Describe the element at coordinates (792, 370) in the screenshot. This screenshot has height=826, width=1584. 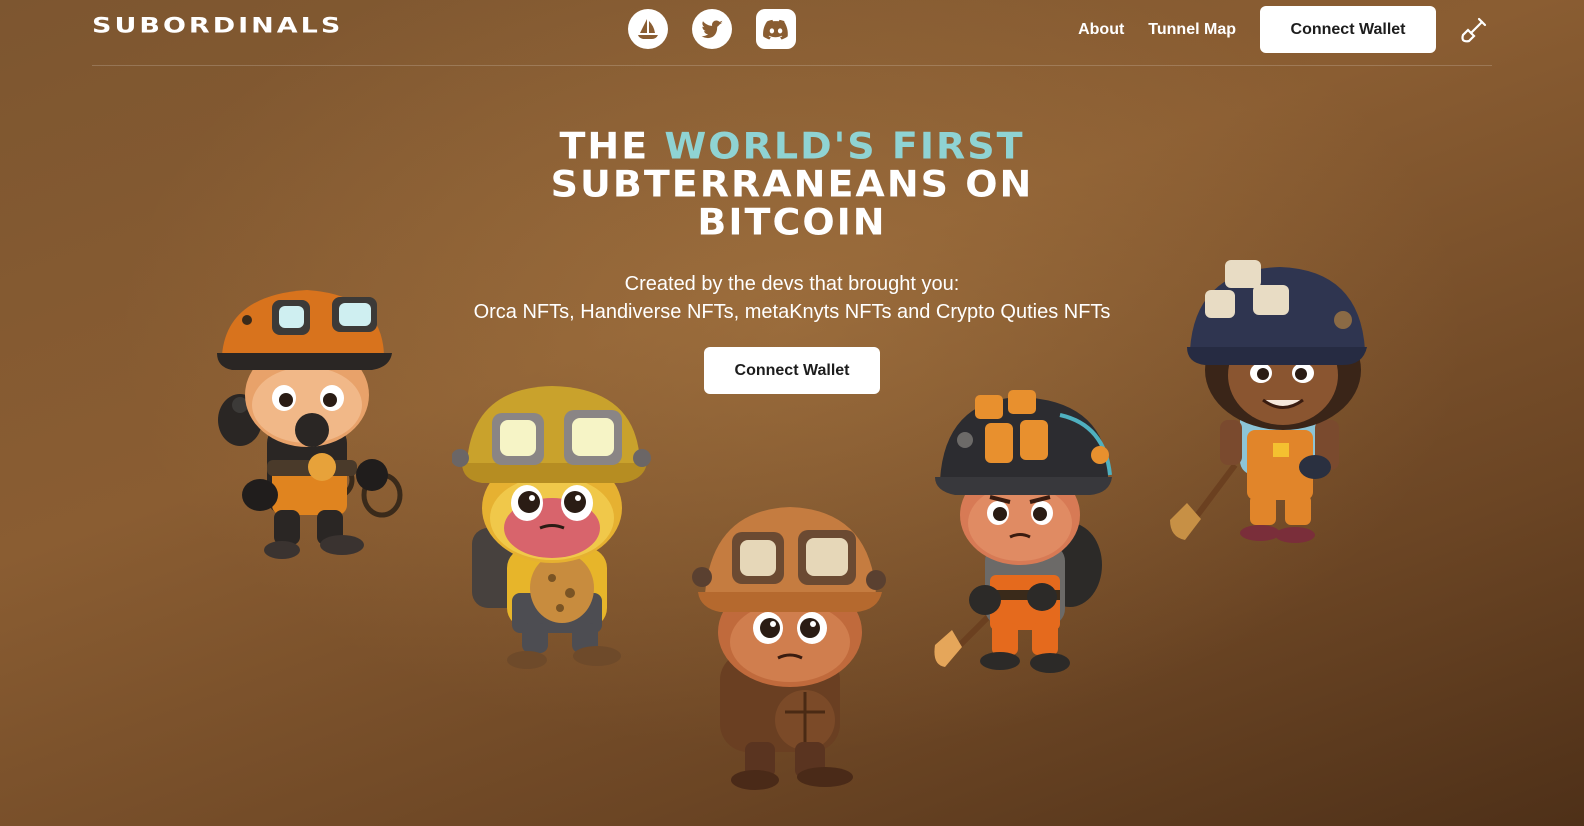
I see `hero-connect-wallet-button: Connect Wallet` at that location.